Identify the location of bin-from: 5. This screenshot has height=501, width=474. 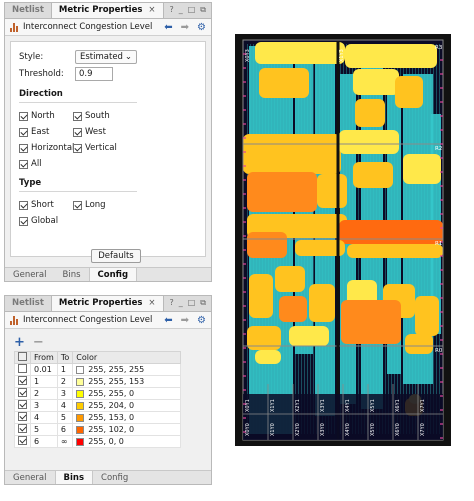
(44, 429).